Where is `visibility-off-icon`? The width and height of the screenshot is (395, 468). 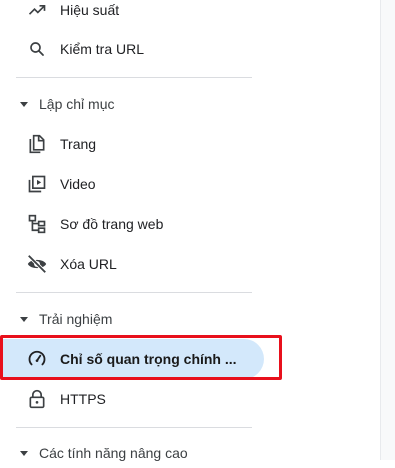 visibility-off-icon is located at coordinates (37, 264).